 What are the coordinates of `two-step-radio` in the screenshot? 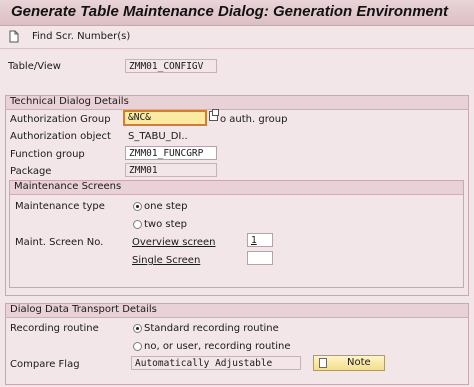 It's located at (137, 224).